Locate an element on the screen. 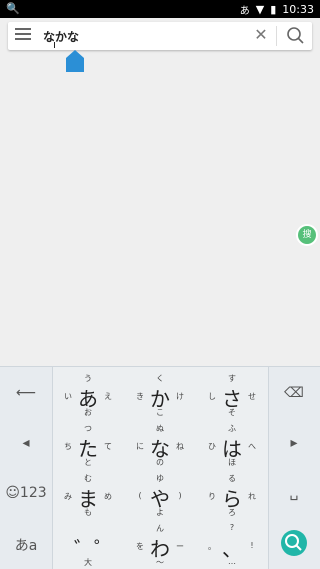 Image resolution: width=320 pixels, height=569 pixels. key-punct-r: ! is located at coordinates (252, 545).